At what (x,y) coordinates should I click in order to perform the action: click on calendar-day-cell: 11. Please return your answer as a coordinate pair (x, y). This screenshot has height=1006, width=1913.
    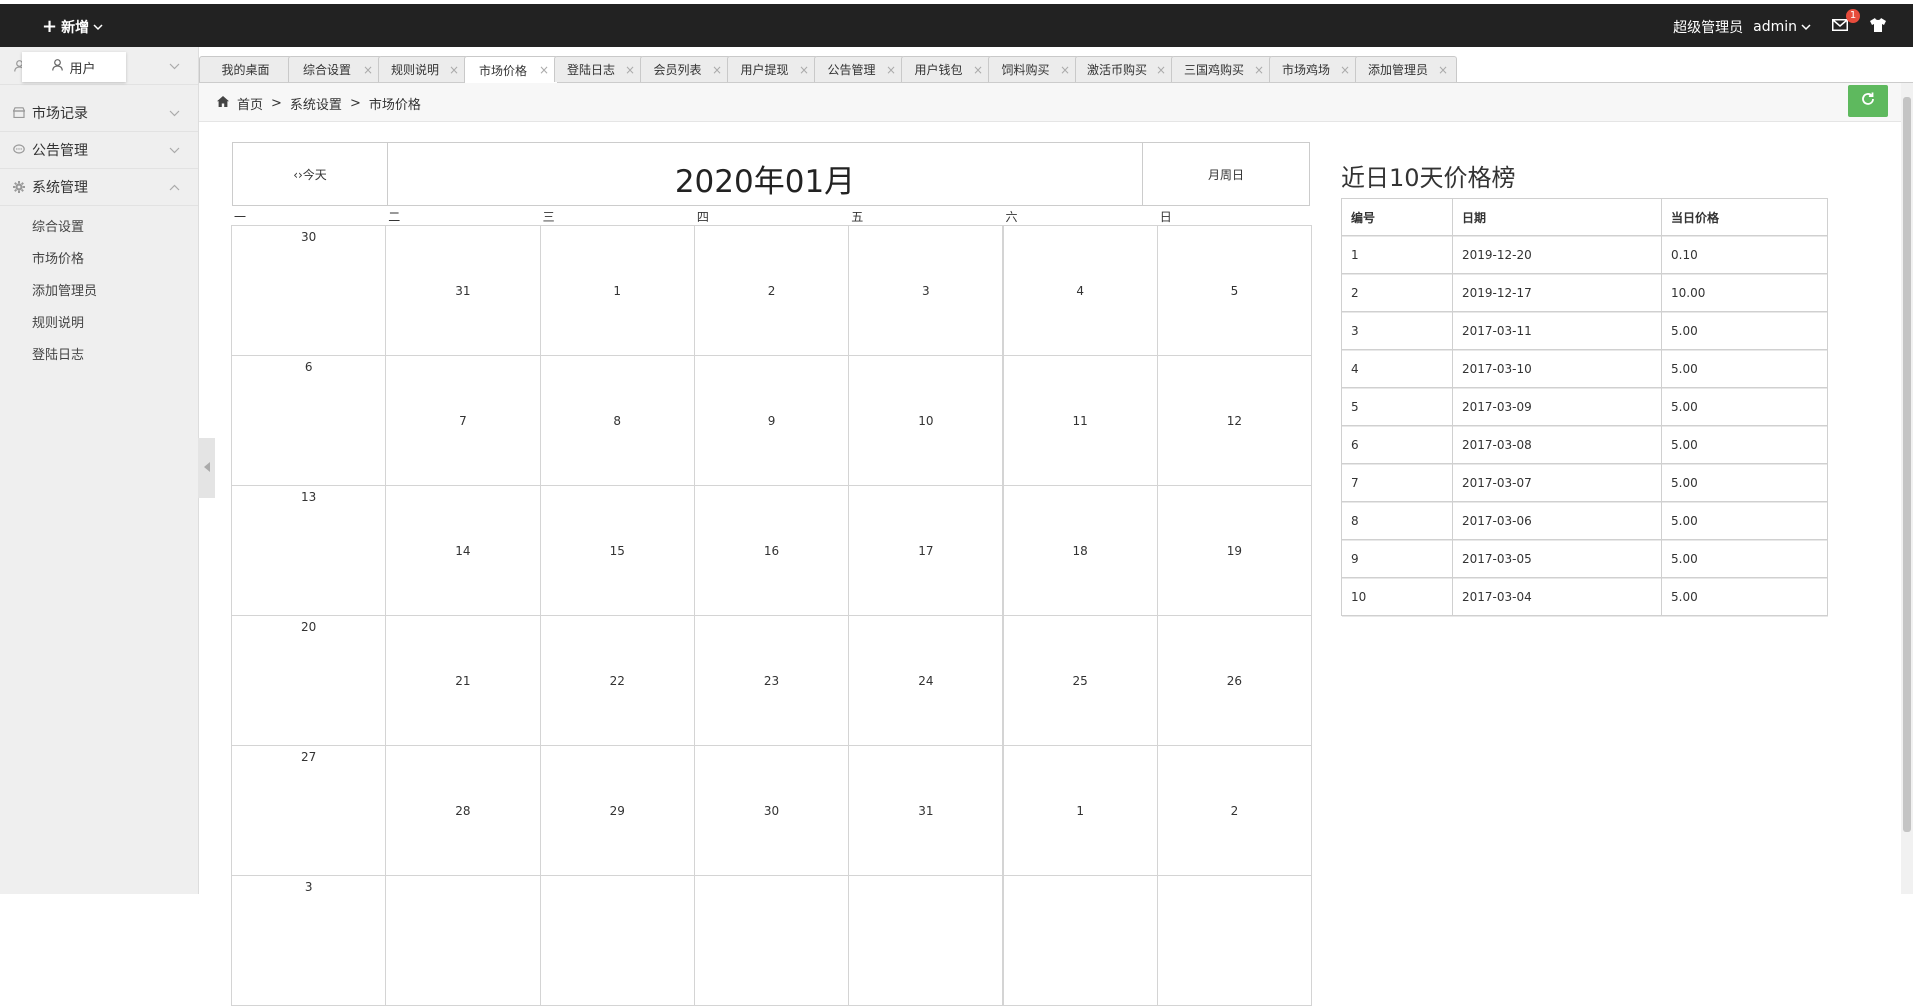
    Looking at the image, I should click on (1080, 420).